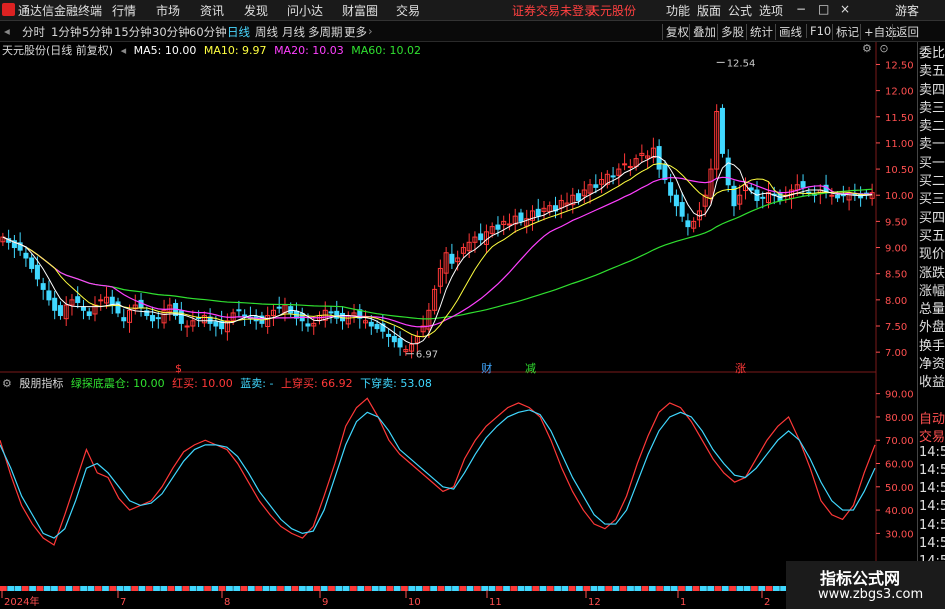 The width and height of the screenshot is (945, 609). What do you see at coordinates (305, 10) in the screenshot?
I see `menu-item-ask: 问小达` at bounding box center [305, 10].